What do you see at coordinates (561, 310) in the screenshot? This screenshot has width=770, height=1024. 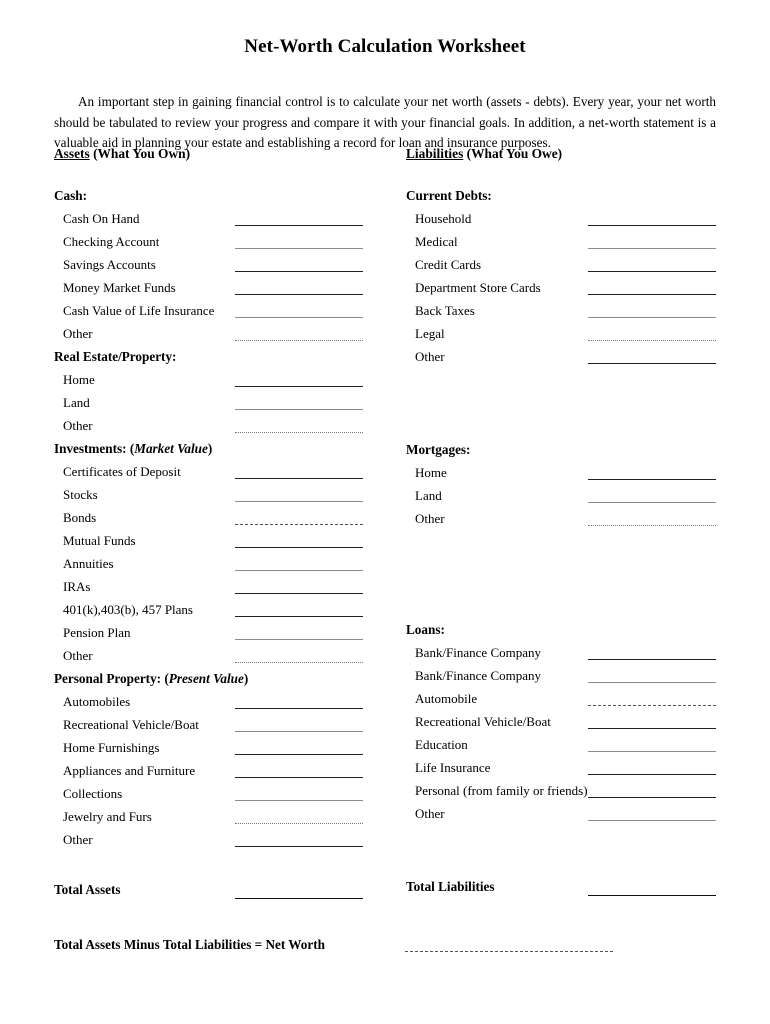 I see `line-item-row: Back Taxes` at bounding box center [561, 310].